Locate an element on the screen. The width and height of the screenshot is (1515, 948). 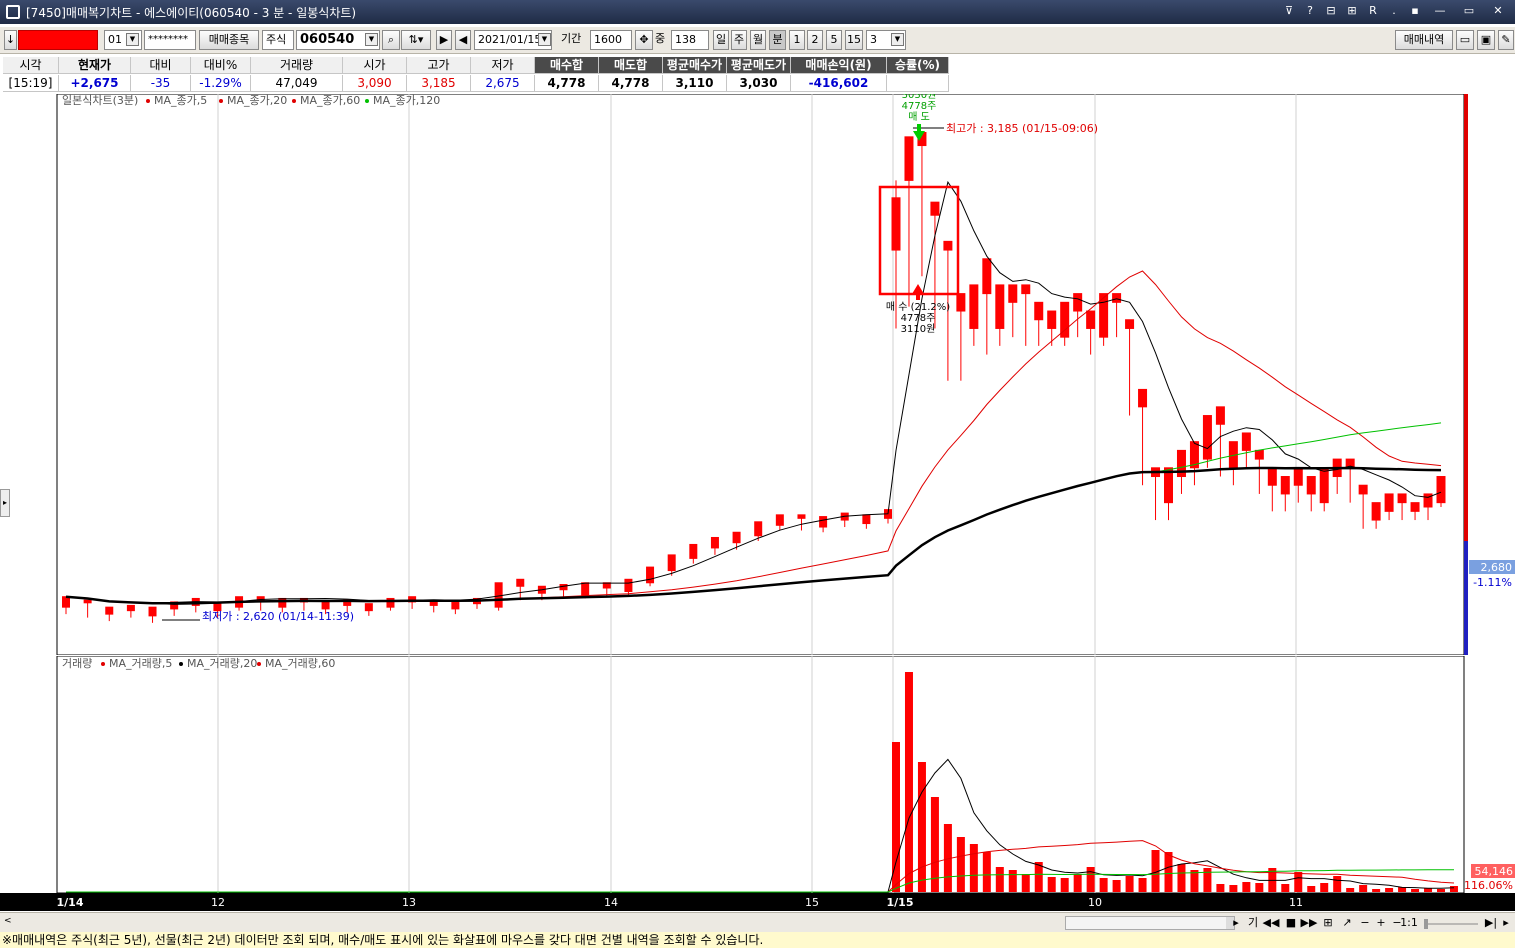
market-type-select: 주식 is located at coordinates (278, 40).